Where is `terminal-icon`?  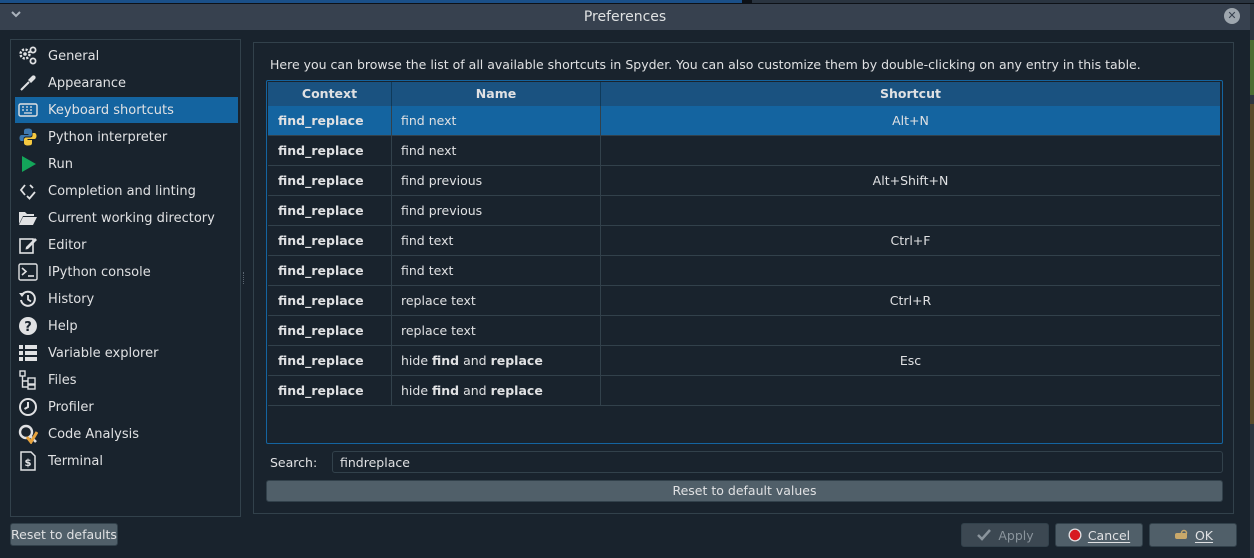 terminal-icon is located at coordinates (28, 272).